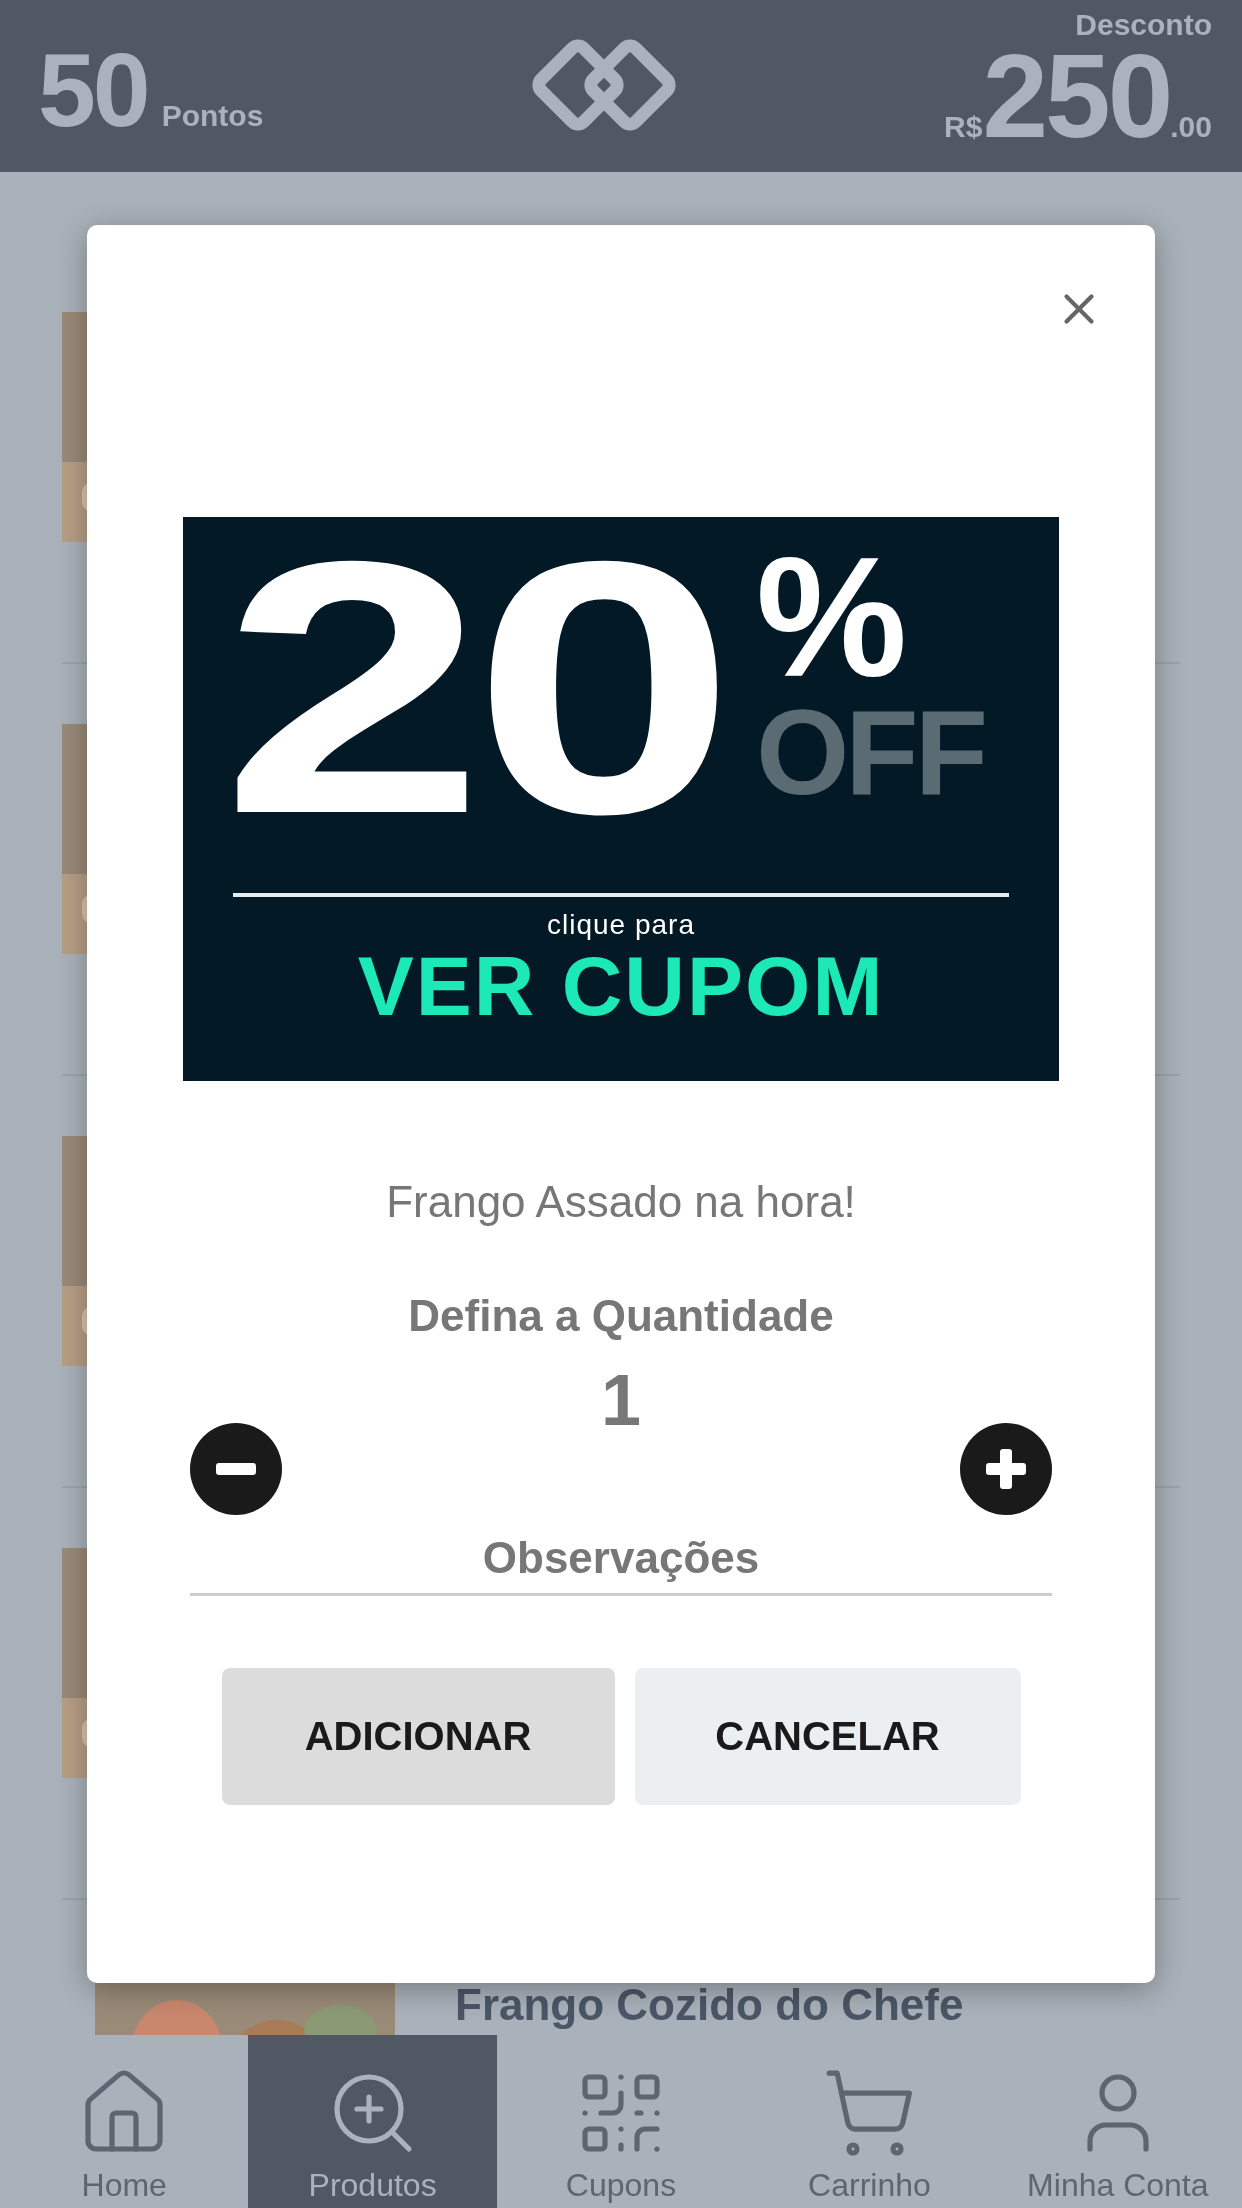  Describe the element at coordinates (963, 127) in the screenshot. I see `currency-symbol: R$` at that location.